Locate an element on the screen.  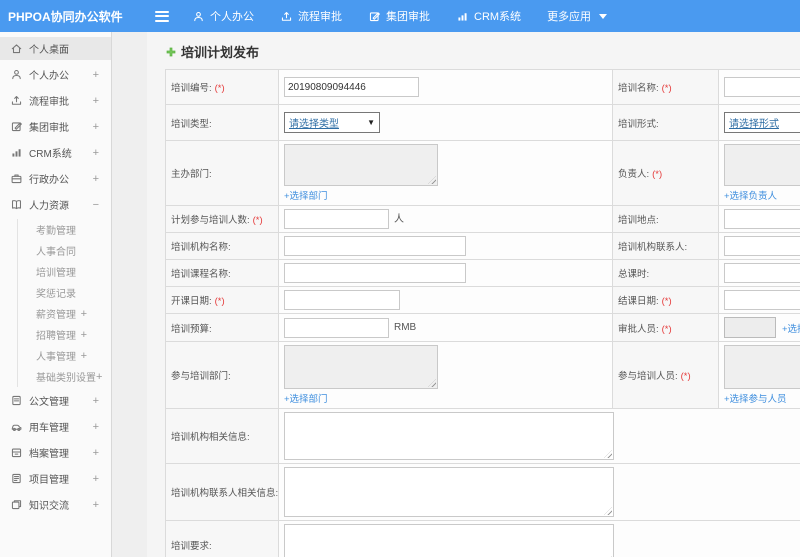
field-label: 负责人: is located at coordinates (634, 174).